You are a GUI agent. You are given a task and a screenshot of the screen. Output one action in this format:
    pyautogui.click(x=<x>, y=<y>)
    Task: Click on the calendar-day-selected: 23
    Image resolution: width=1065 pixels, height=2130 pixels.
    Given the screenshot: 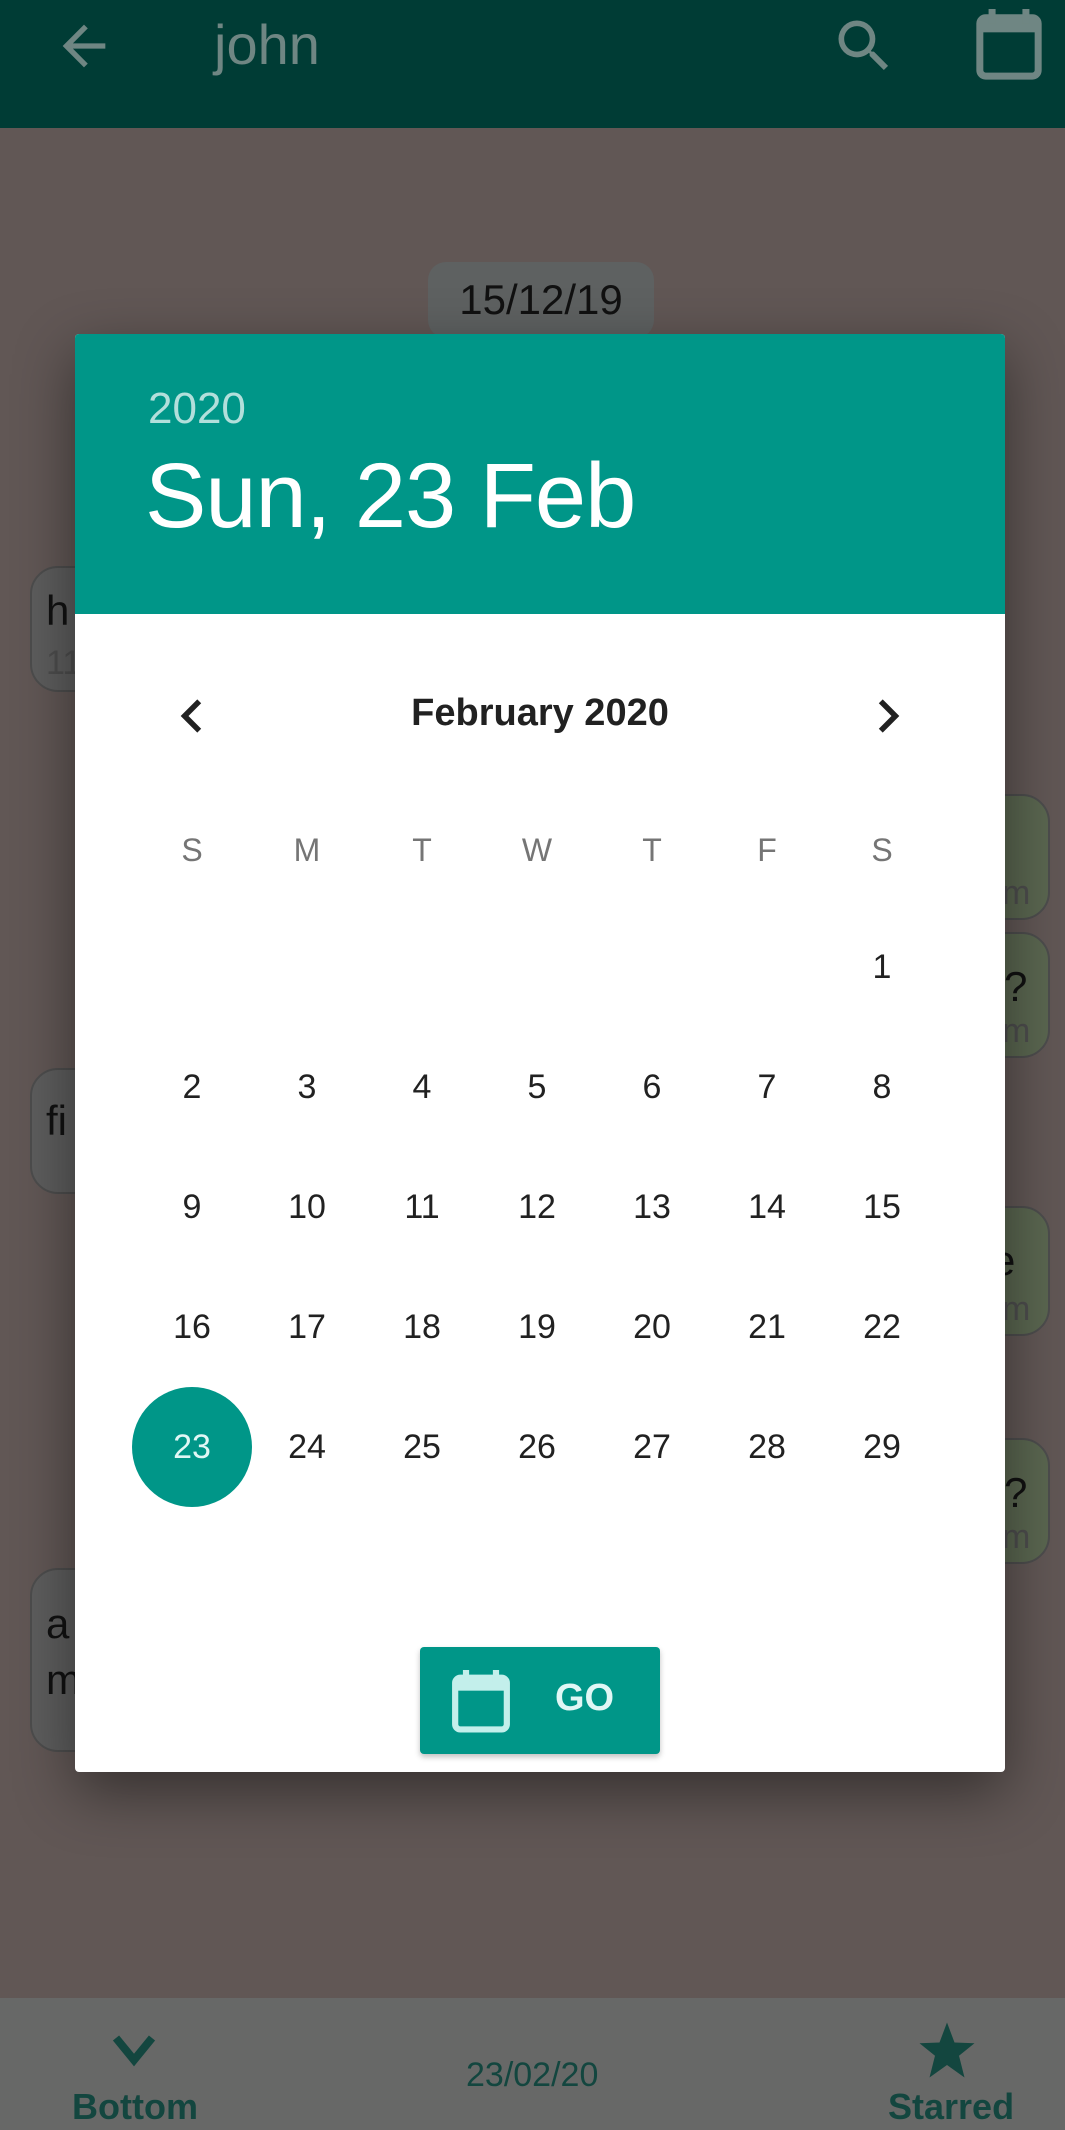 What is the action you would take?
    pyautogui.click(x=192, y=1447)
    